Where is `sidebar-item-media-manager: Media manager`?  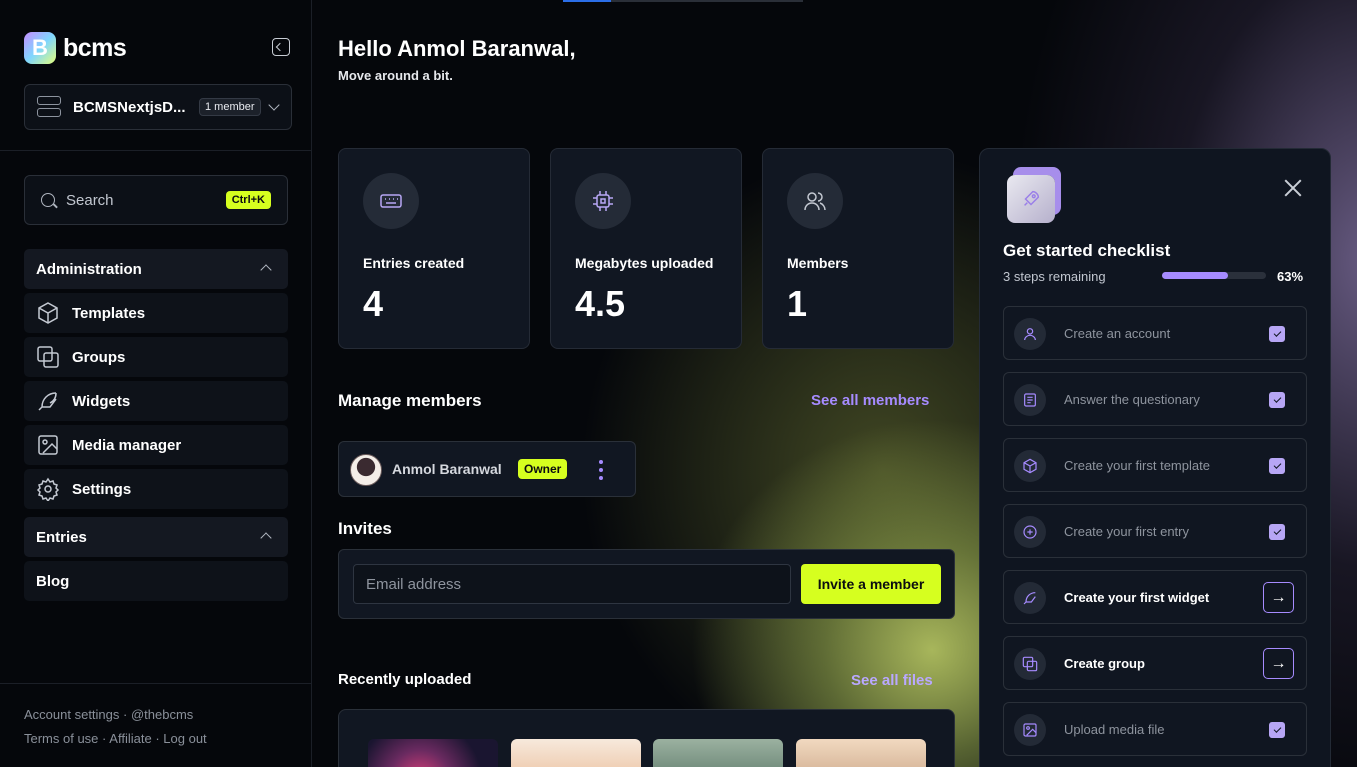 sidebar-item-media-manager: Media manager is located at coordinates (156, 445).